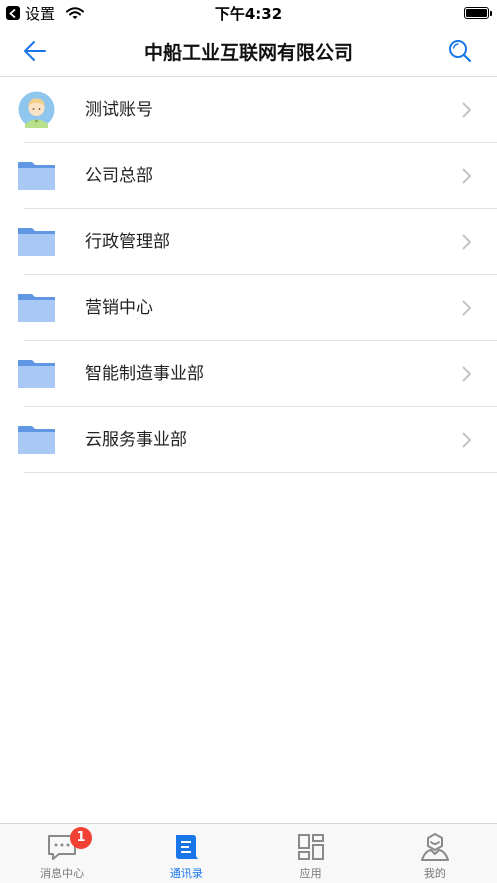  I want to click on list-item-account: 测试账号, so click(248, 110).